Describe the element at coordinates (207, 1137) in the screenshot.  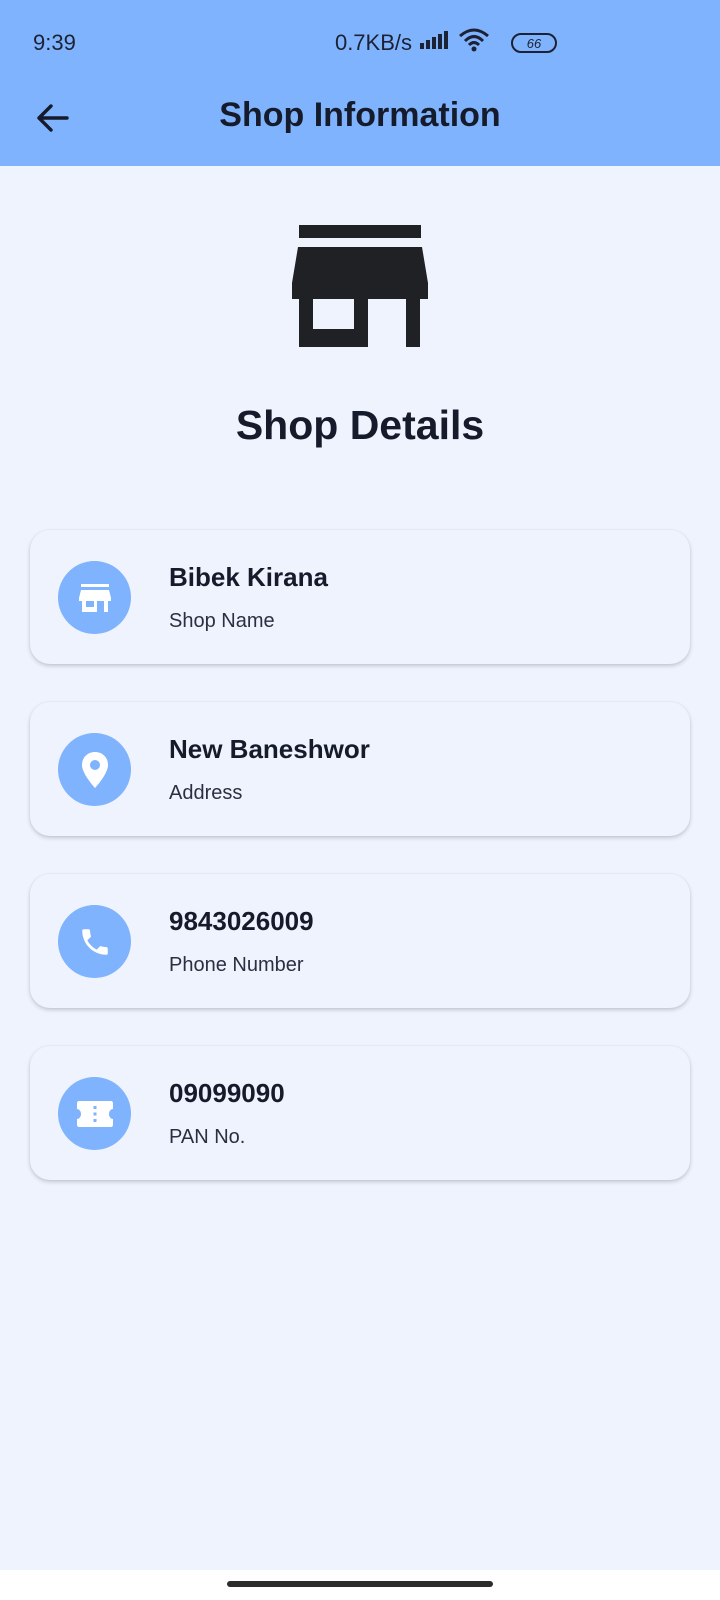
I see `card-label: PAN No.` at that location.